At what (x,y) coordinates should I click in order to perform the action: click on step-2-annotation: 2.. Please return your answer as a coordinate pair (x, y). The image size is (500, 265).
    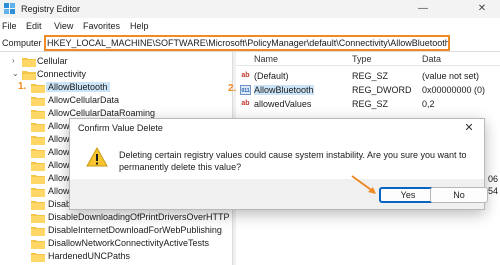
    Looking at the image, I should click on (232, 88).